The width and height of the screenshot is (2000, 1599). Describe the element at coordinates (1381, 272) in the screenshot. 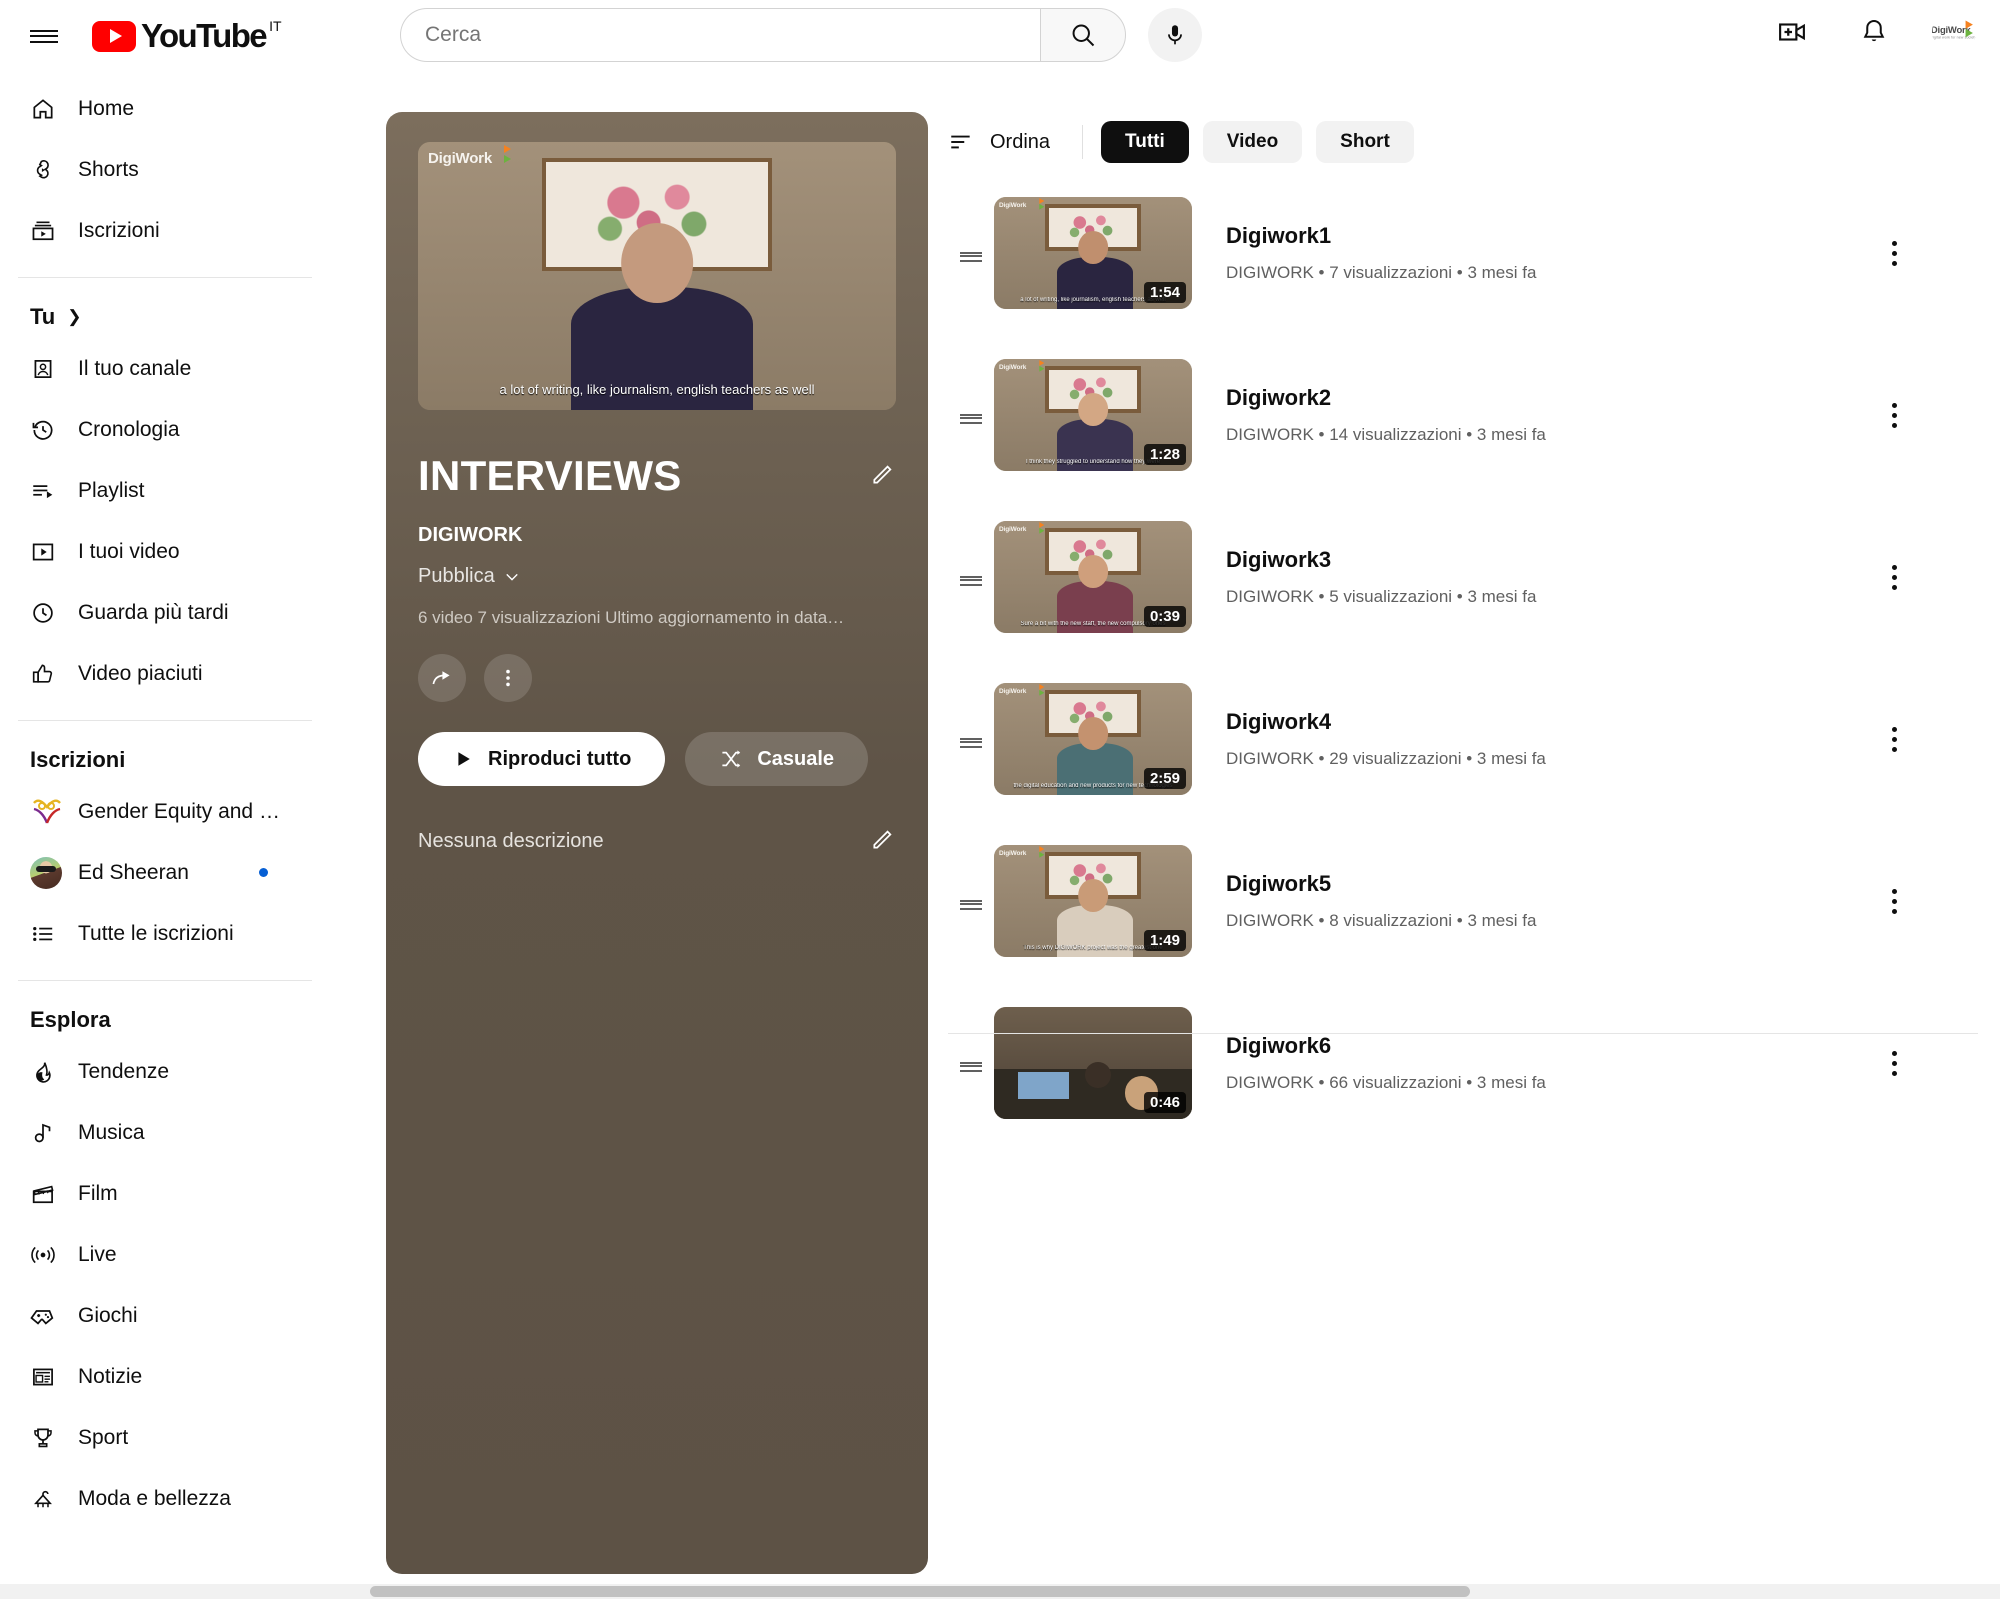

I see `video-subtitle: DIGIWORK • 7 visualizzazioni • 3 mesi fa` at that location.